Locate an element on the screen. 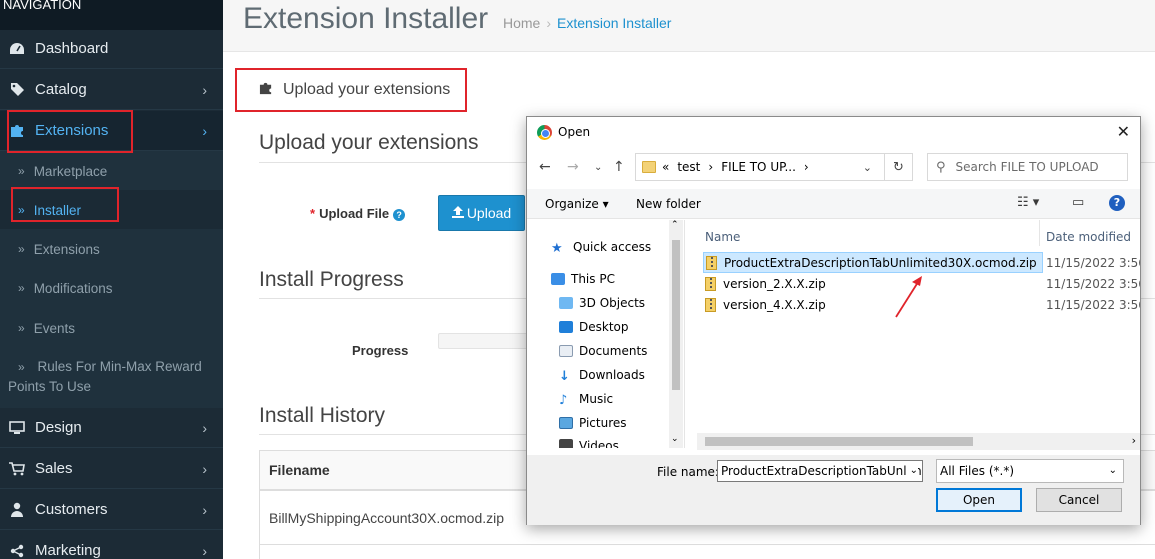 The height and width of the screenshot is (559, 1155). nav-documents: Documents is located at coordinates (603, 351).